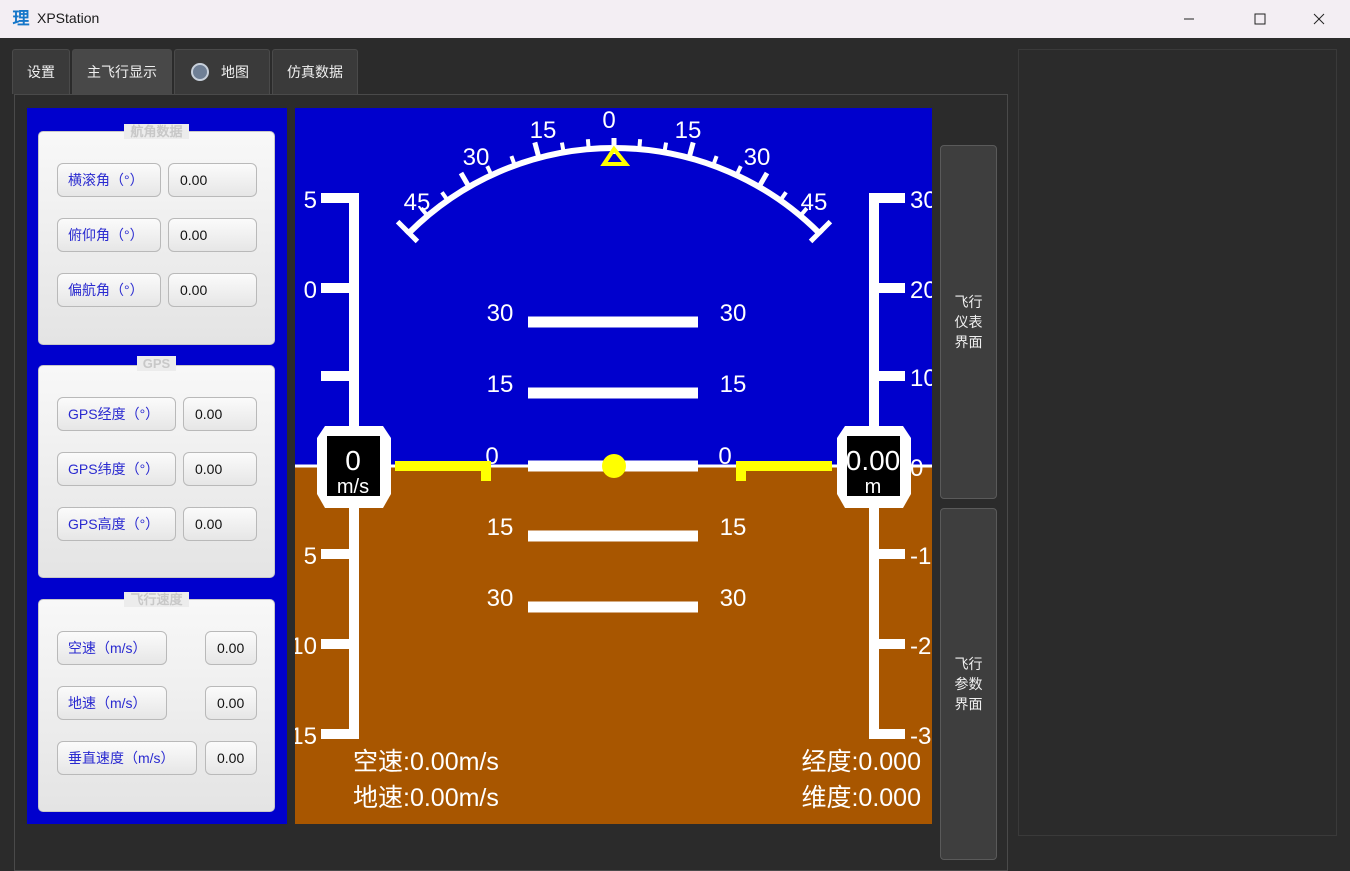 The width and height of the screenshot is (1350, 871). Describe the element at coordinates (200, 72) in the screenshot. I see `map-icon` at that location.